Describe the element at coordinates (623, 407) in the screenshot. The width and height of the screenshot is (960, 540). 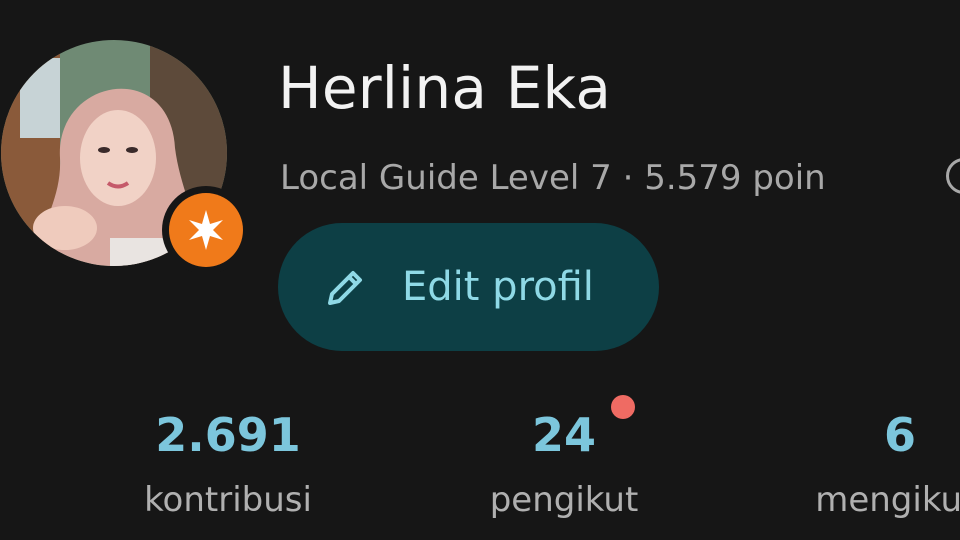
I see `notification-dot` at that location.